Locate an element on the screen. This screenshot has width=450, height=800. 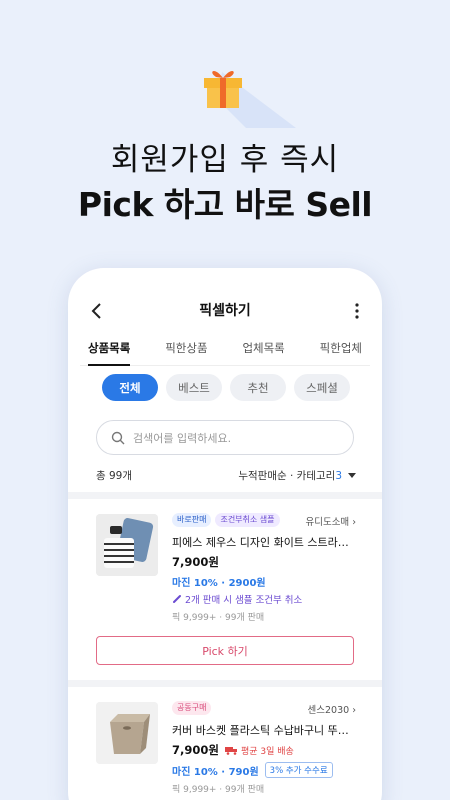
tab-product-list: 상품목록 is located at coordinates (109, 351).